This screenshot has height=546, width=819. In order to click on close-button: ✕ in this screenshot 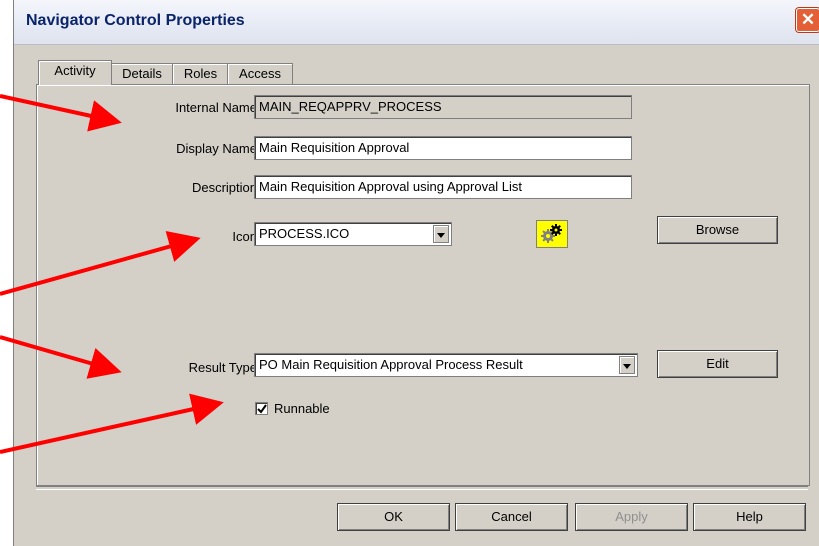, I will do `click(807, 20)`.